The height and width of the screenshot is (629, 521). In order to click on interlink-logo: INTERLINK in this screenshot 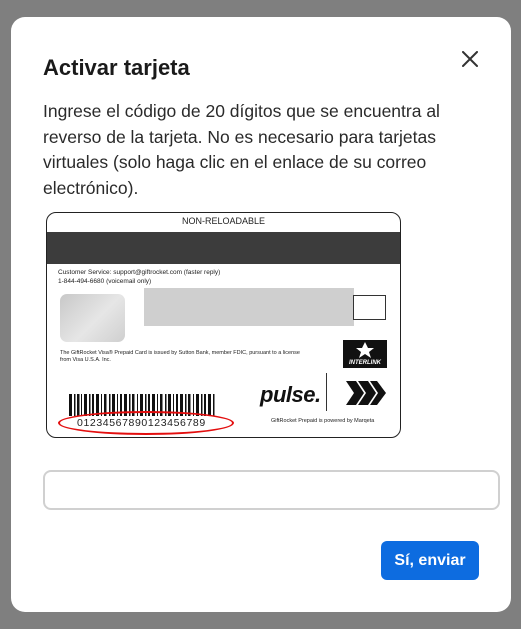, I will do `click(365, 354)`.